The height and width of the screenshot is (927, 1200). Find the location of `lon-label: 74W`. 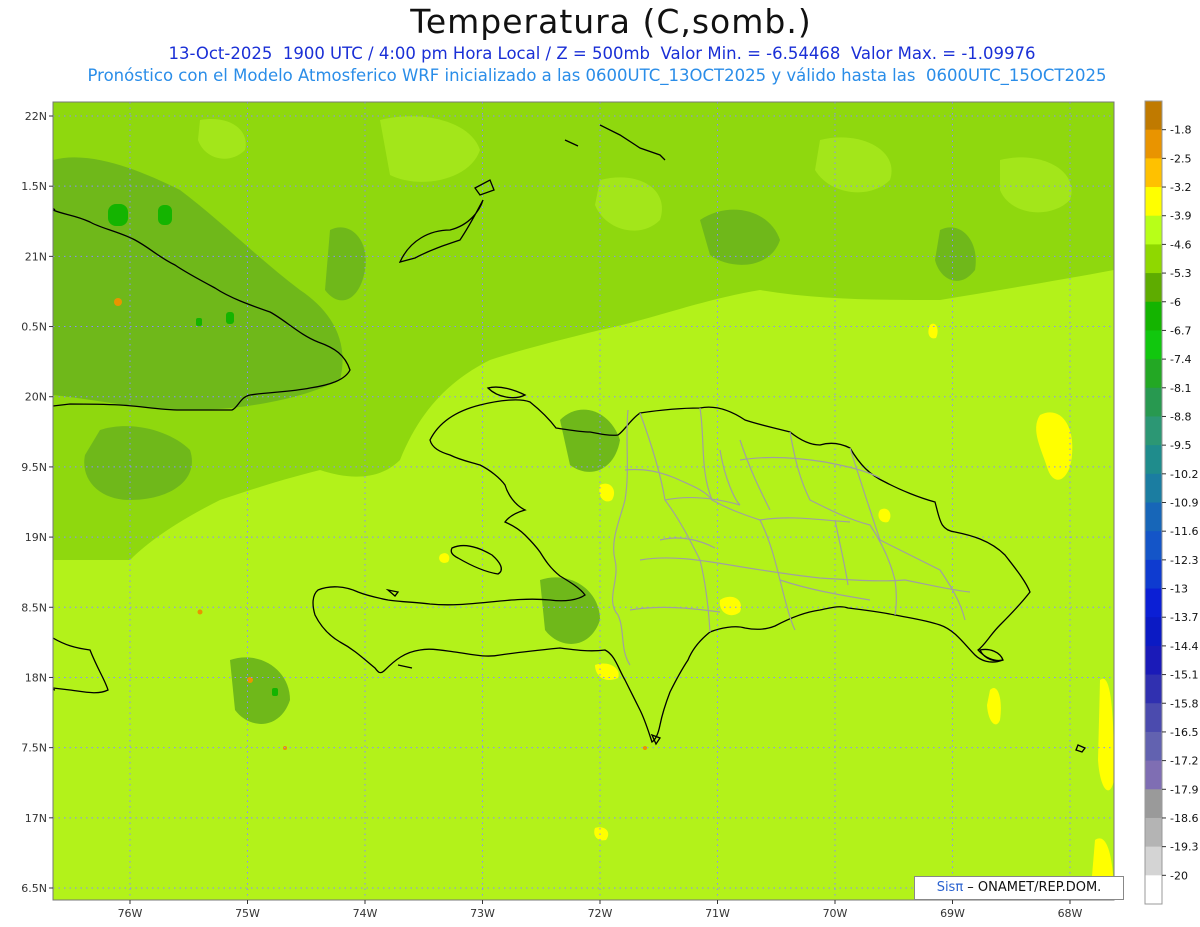

lon-label: 74W is located at coordinates (365, 913).